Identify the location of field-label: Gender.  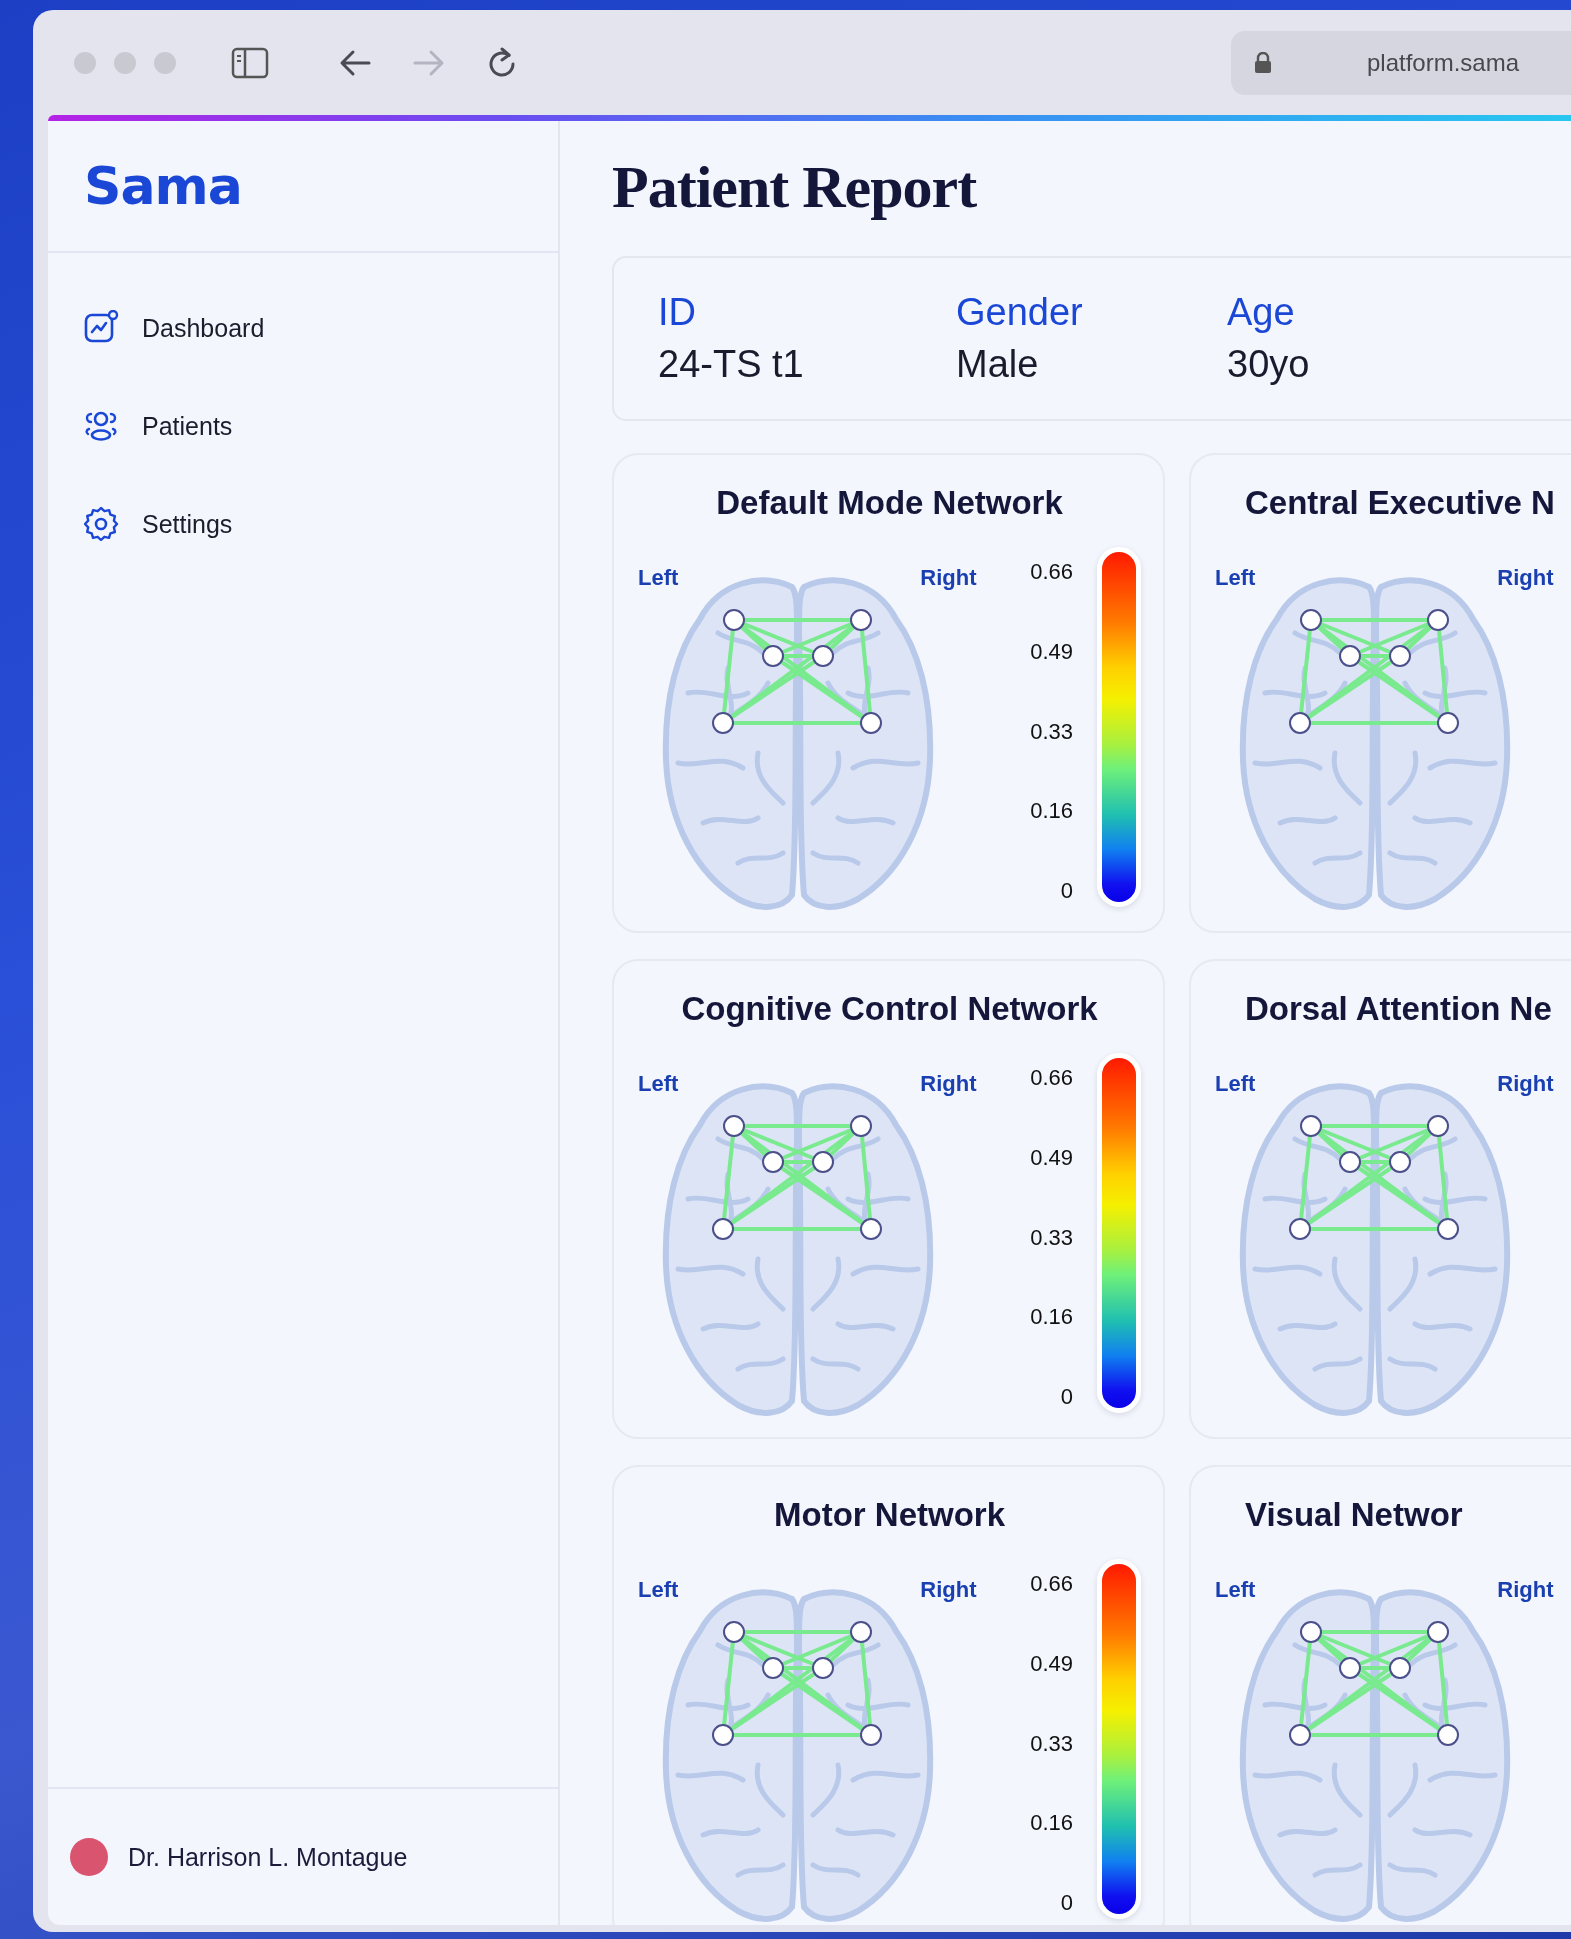
(1020, 312).